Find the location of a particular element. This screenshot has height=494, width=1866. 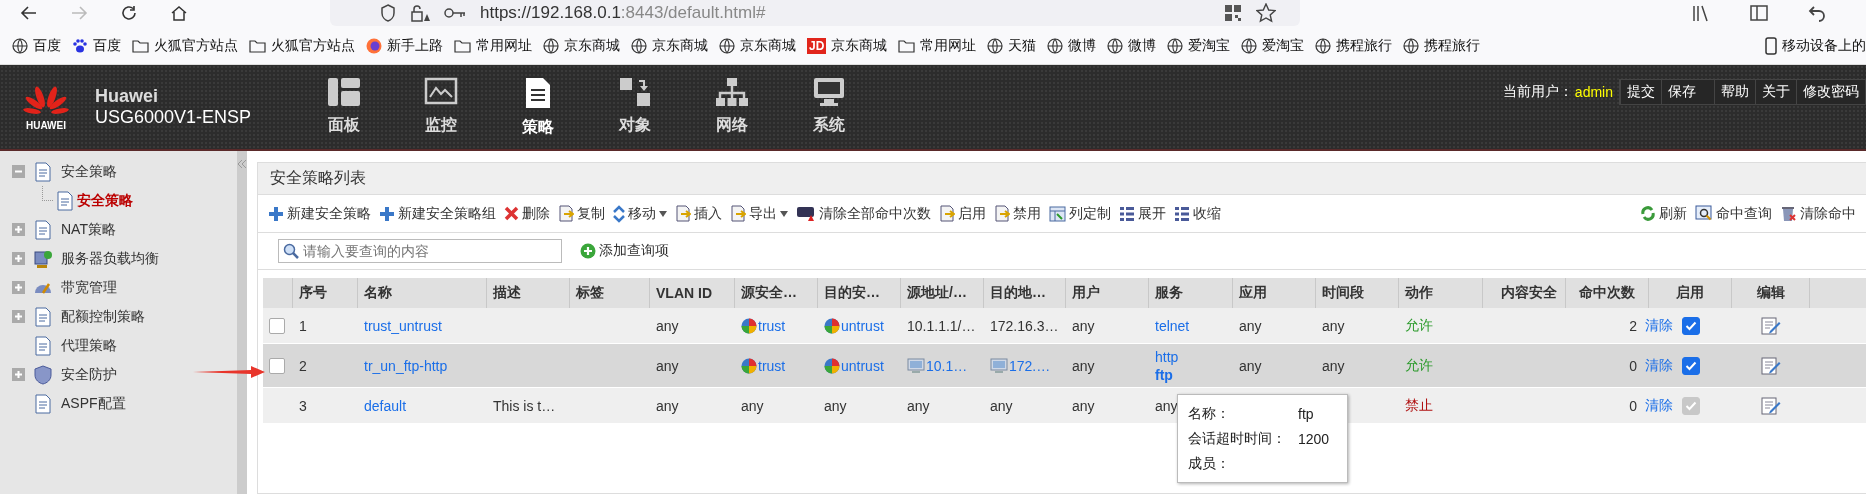

header-link: 修改密码 is located at coordinates (1830, 92).